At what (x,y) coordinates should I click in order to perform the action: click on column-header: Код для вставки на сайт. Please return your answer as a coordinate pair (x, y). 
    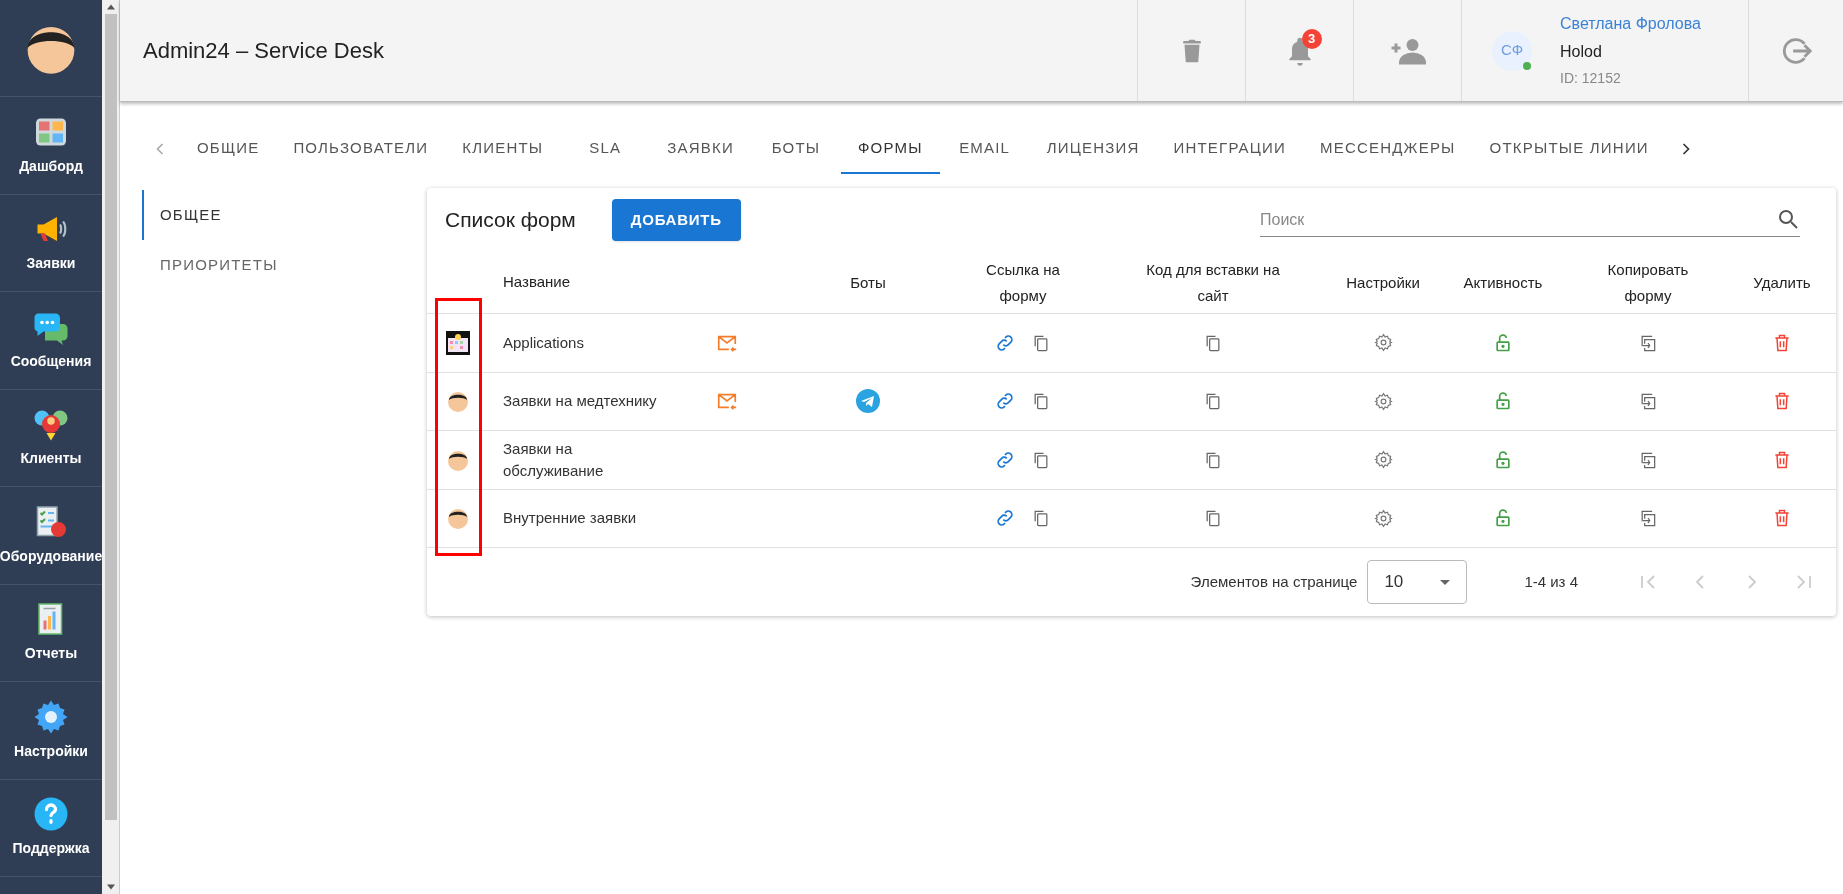
    Looking at the image, I should click on (1213, 282).